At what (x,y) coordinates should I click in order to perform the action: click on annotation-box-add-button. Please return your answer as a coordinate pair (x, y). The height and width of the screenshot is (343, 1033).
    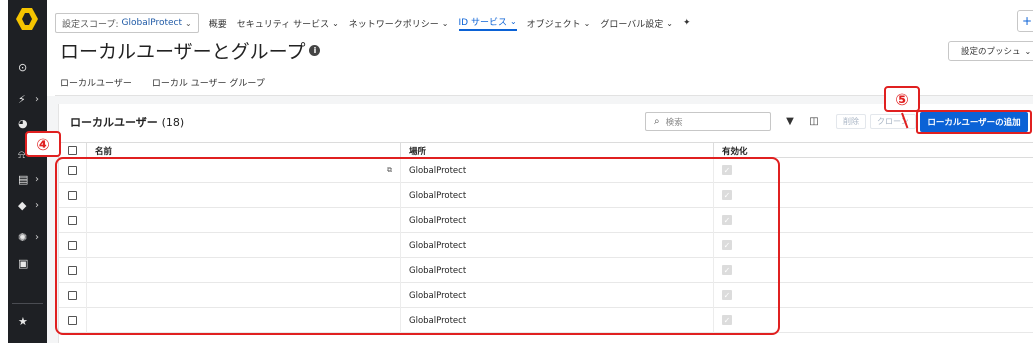
    Looking at the image, I should click on (974, 122).